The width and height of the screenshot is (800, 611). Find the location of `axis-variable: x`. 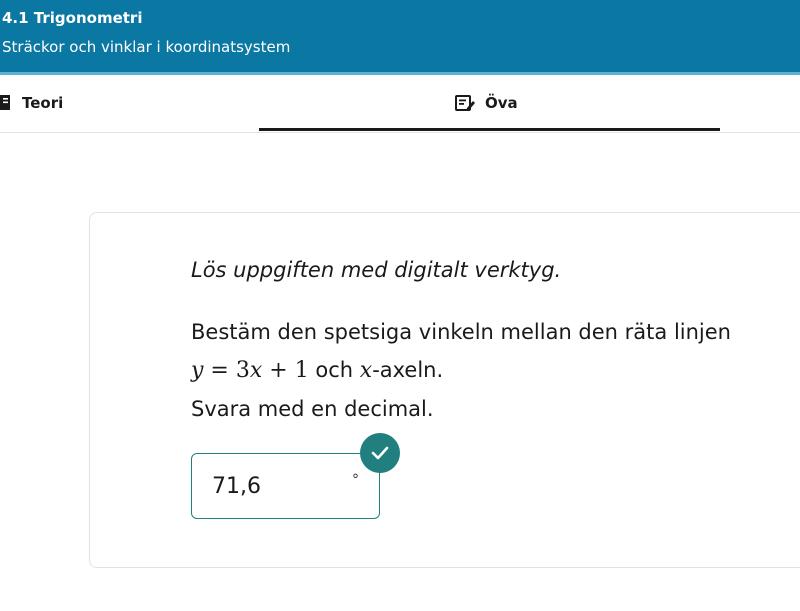

axis-variable: x is located at coordinates (366, 370).